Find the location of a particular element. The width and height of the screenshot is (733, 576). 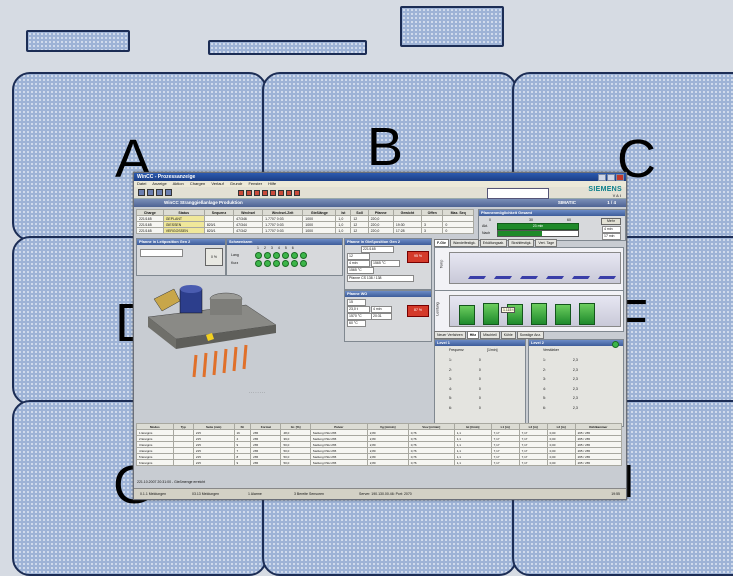

headline-text: WinCC Stranggießanlage Produktion is located at coordinates (203, 202).